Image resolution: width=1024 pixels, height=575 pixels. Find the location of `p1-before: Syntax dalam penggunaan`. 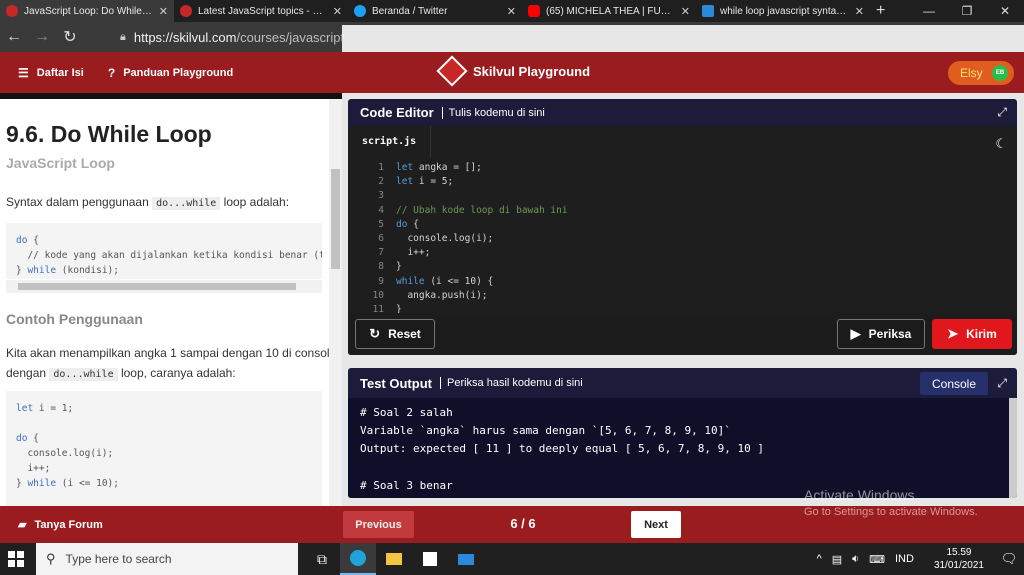

p1-before: Syntax dalam penggunaan is located at coordinates (79, 202).